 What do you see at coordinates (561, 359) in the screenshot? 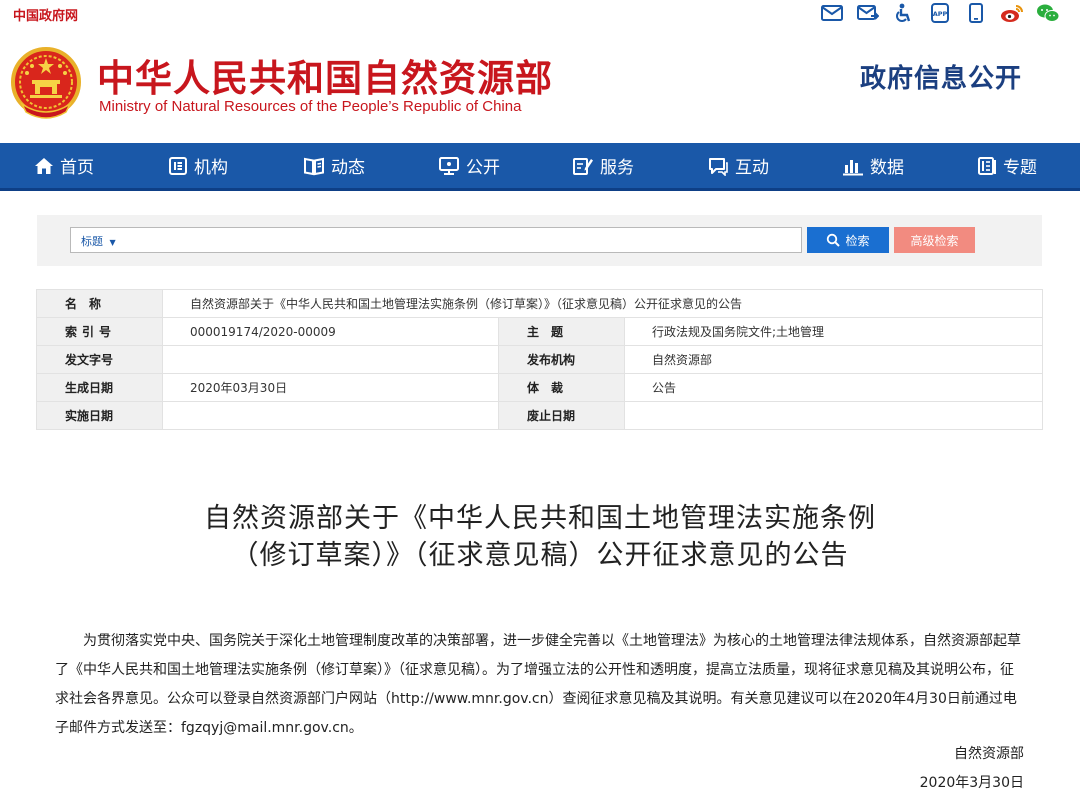
I see `meta-label-issuer: 发布机构` at bounding box center [561, 359].